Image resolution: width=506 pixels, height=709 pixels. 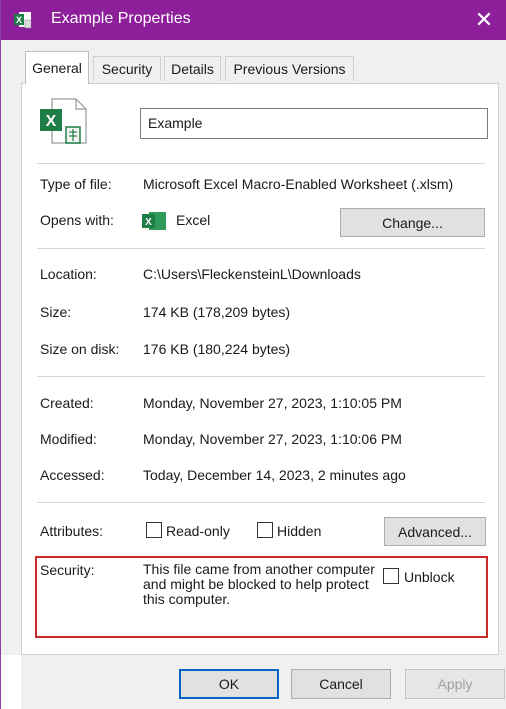 What do you see at coordinates (253, 20) in the screenshot?
I see `title-bar: X Example Properties ✕` at bounding box center [253, 20].